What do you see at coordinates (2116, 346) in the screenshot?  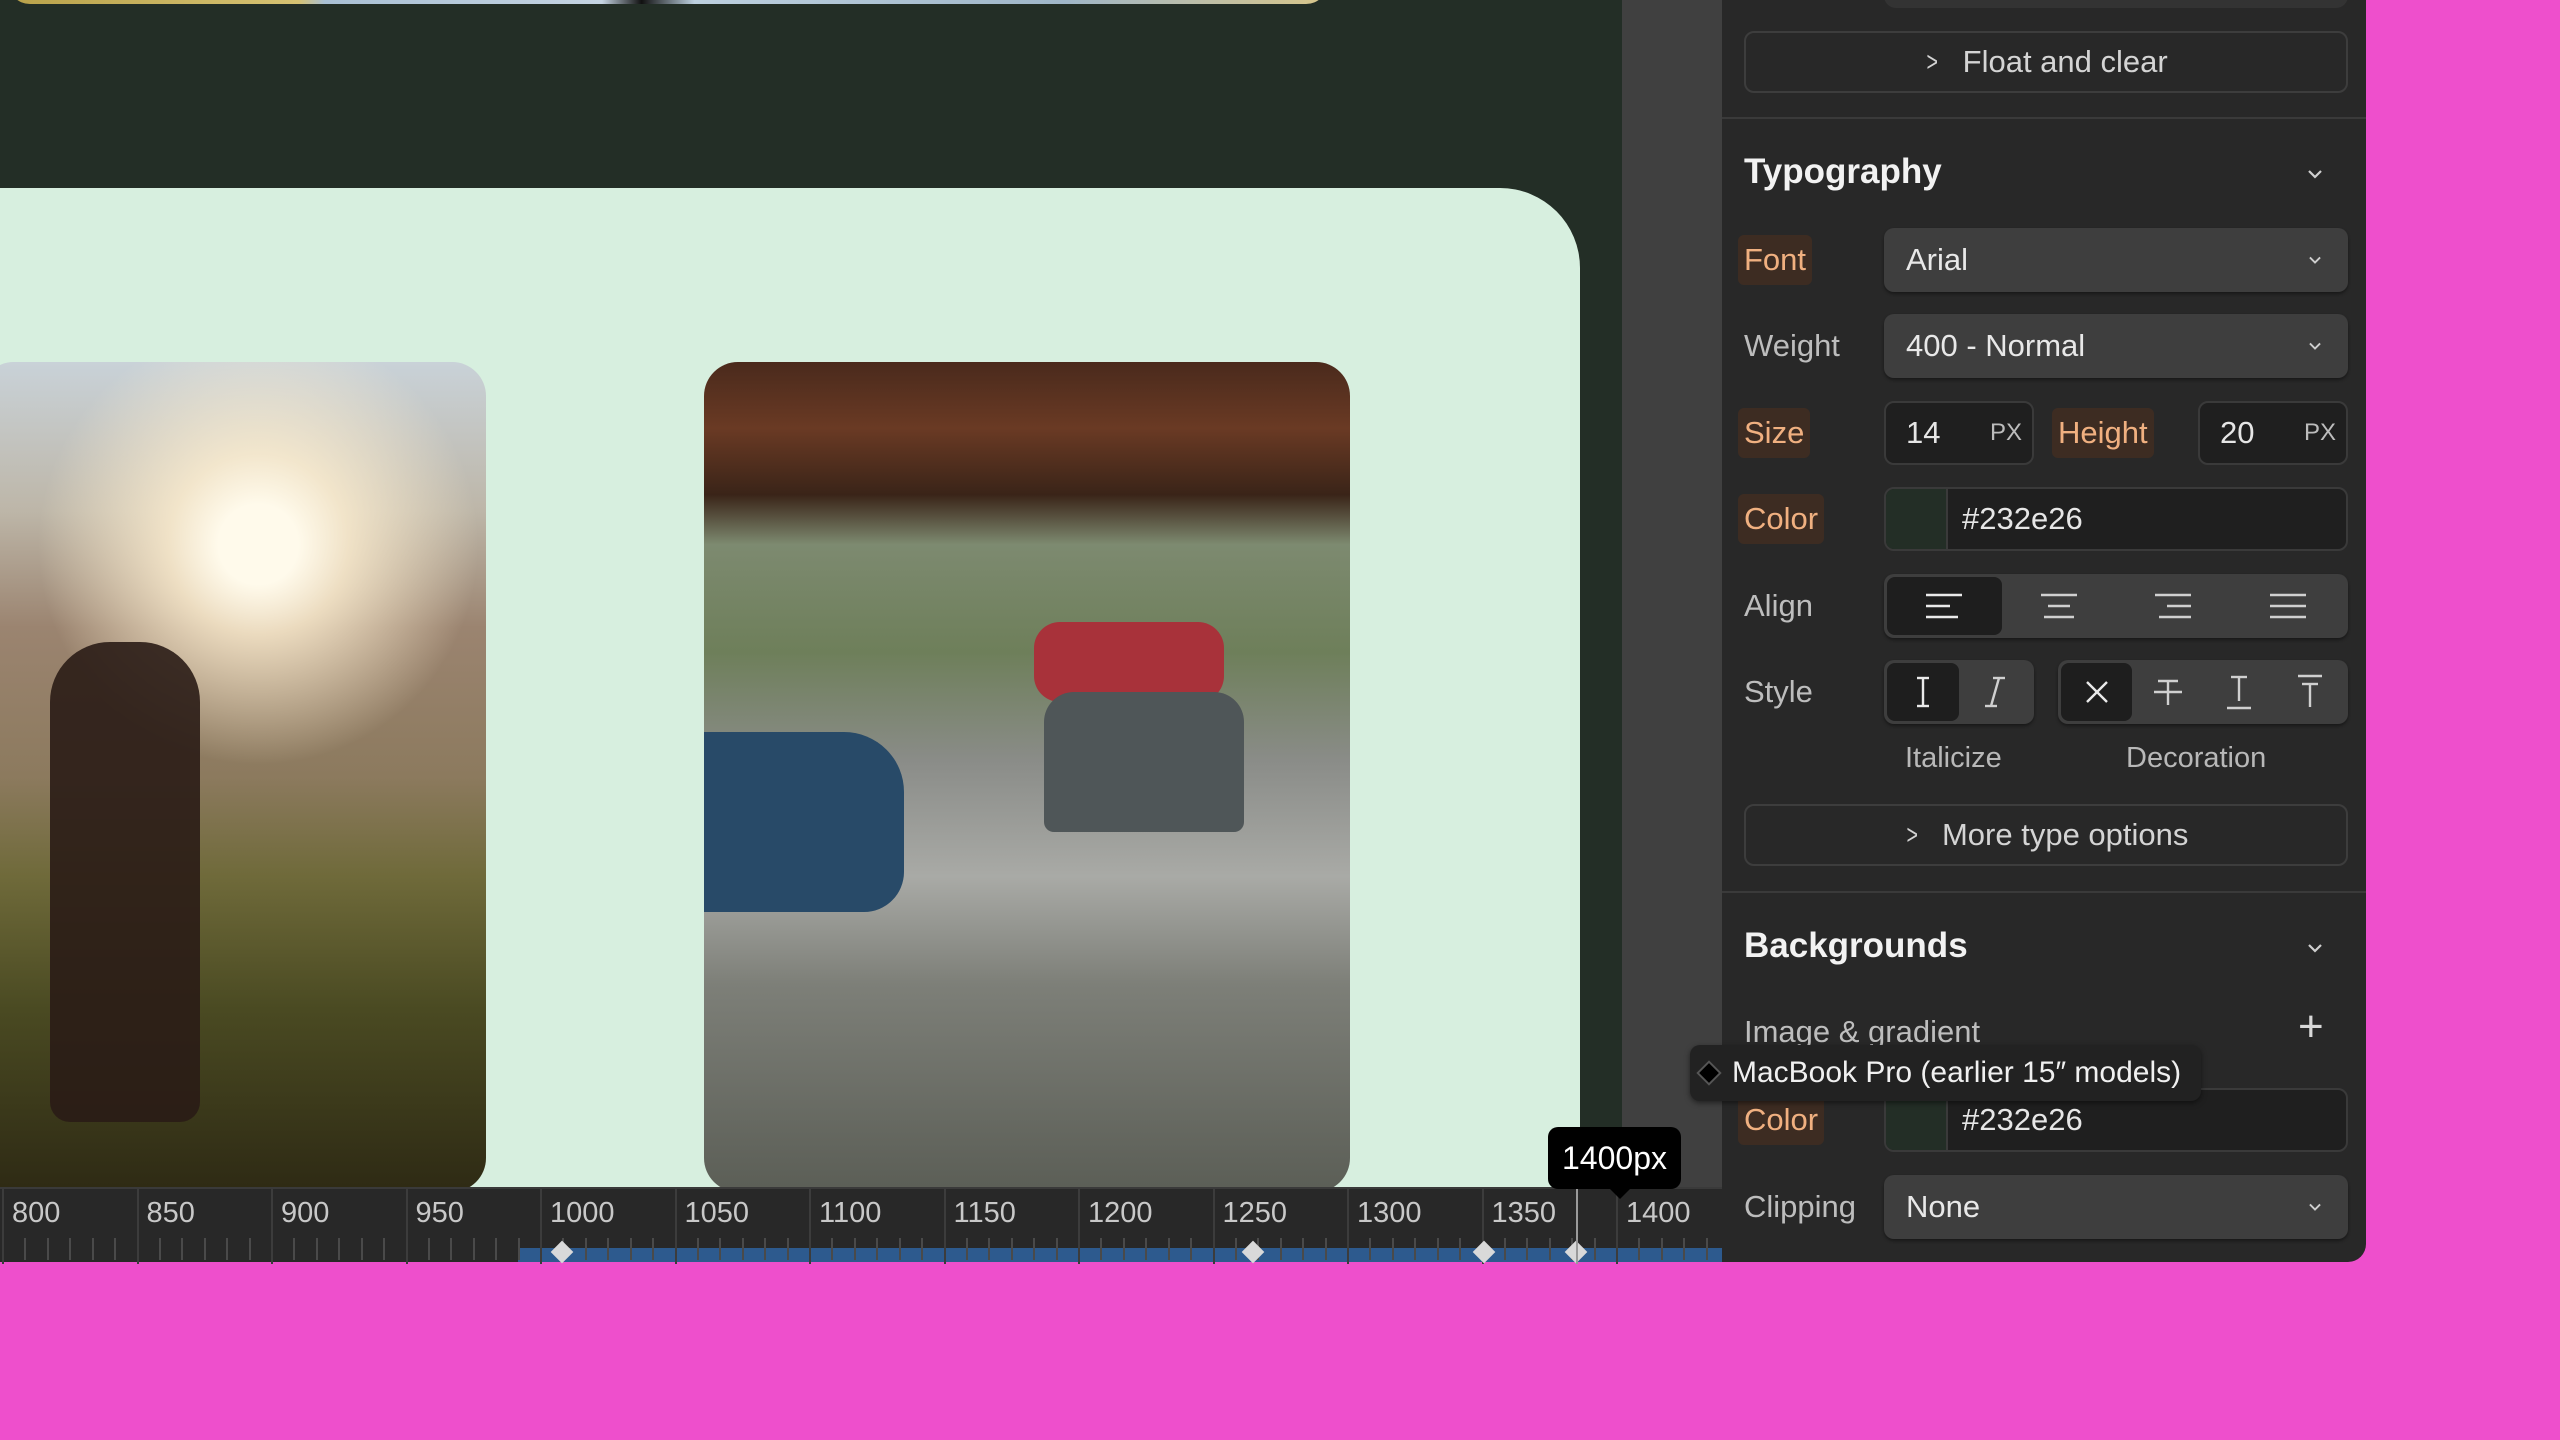 I see `weight-select: 400 - Normal` at bounding box center [2116, 346].